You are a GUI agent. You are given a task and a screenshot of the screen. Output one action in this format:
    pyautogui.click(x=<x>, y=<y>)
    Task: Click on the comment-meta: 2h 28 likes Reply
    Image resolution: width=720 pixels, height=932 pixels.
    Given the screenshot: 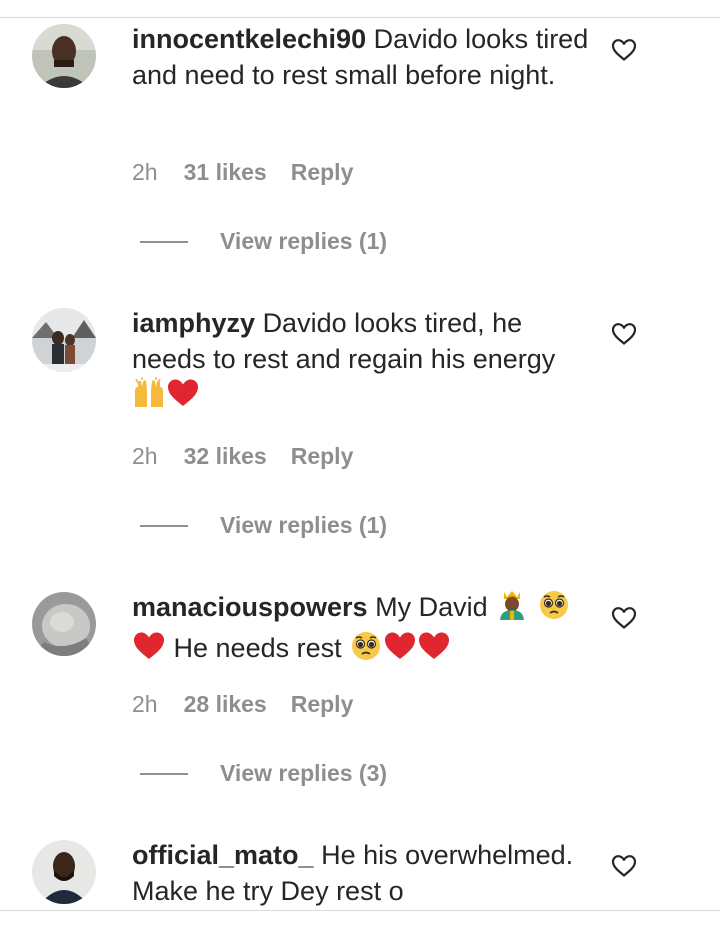 What is the action you would take?
    pyautogui.click(x=242, y=704)
    